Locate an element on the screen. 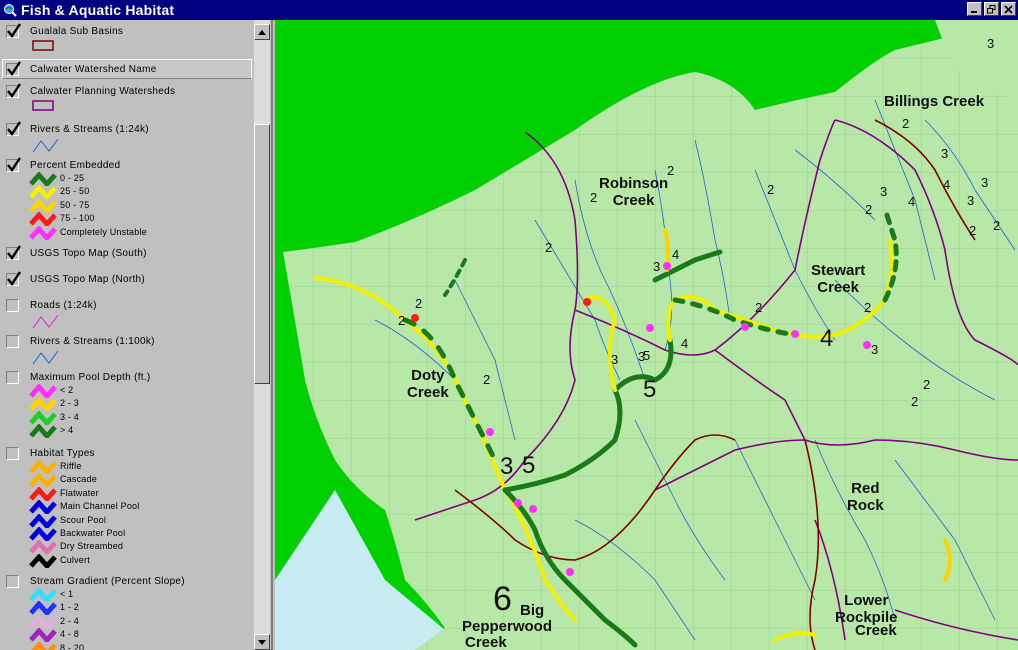 The image size is (1018, 650). legend-class-item: Cascade is located at coordinates (120, 480).